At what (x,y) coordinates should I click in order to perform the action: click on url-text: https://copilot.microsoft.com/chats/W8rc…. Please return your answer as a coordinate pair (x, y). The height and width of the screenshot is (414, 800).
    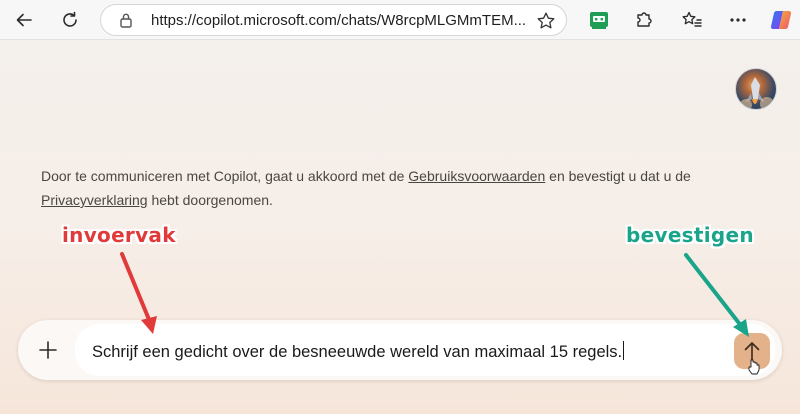
    Looking at the image, I should click on (341, 20).